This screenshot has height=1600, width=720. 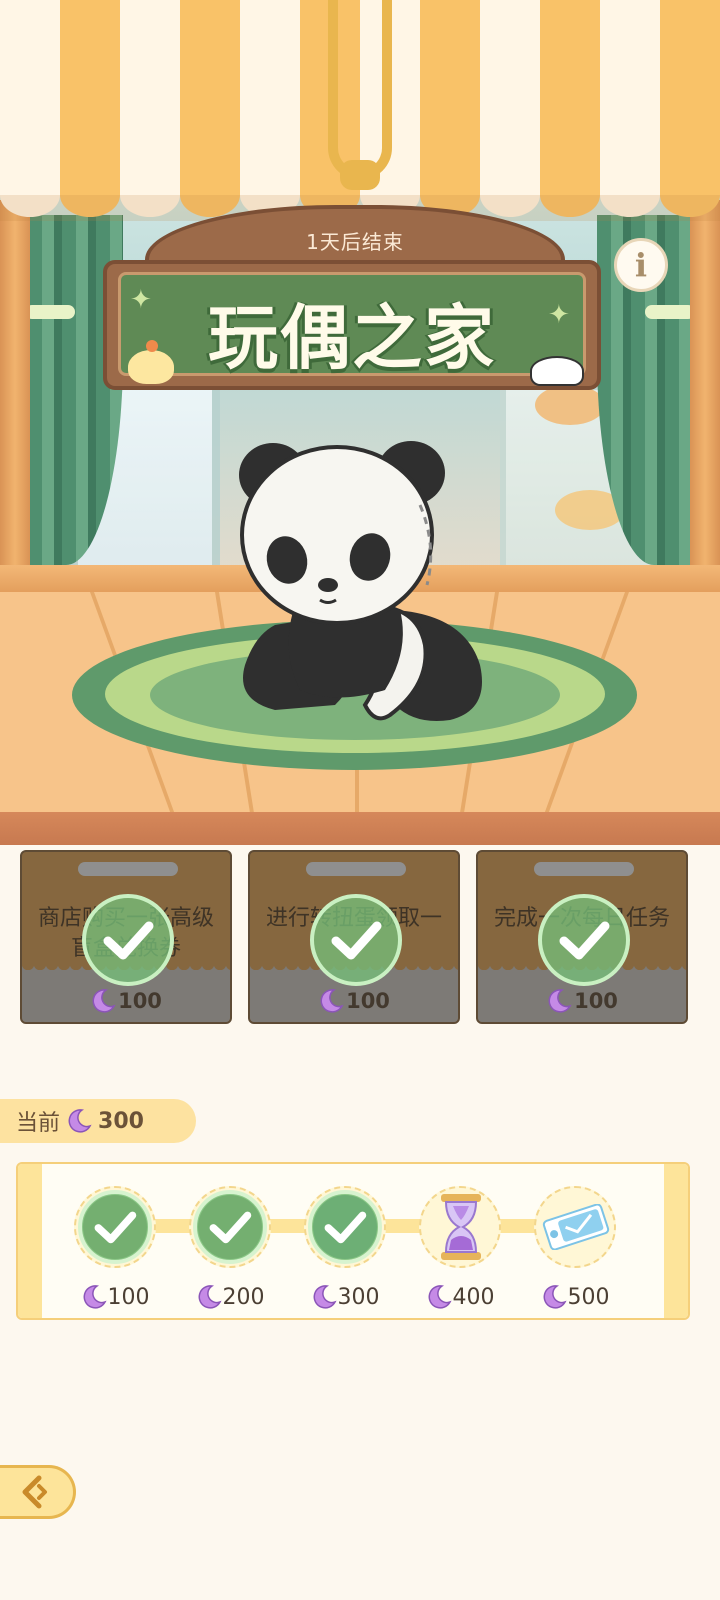 I want to click on milestone-label: 500, so click(x=575, y=1297).